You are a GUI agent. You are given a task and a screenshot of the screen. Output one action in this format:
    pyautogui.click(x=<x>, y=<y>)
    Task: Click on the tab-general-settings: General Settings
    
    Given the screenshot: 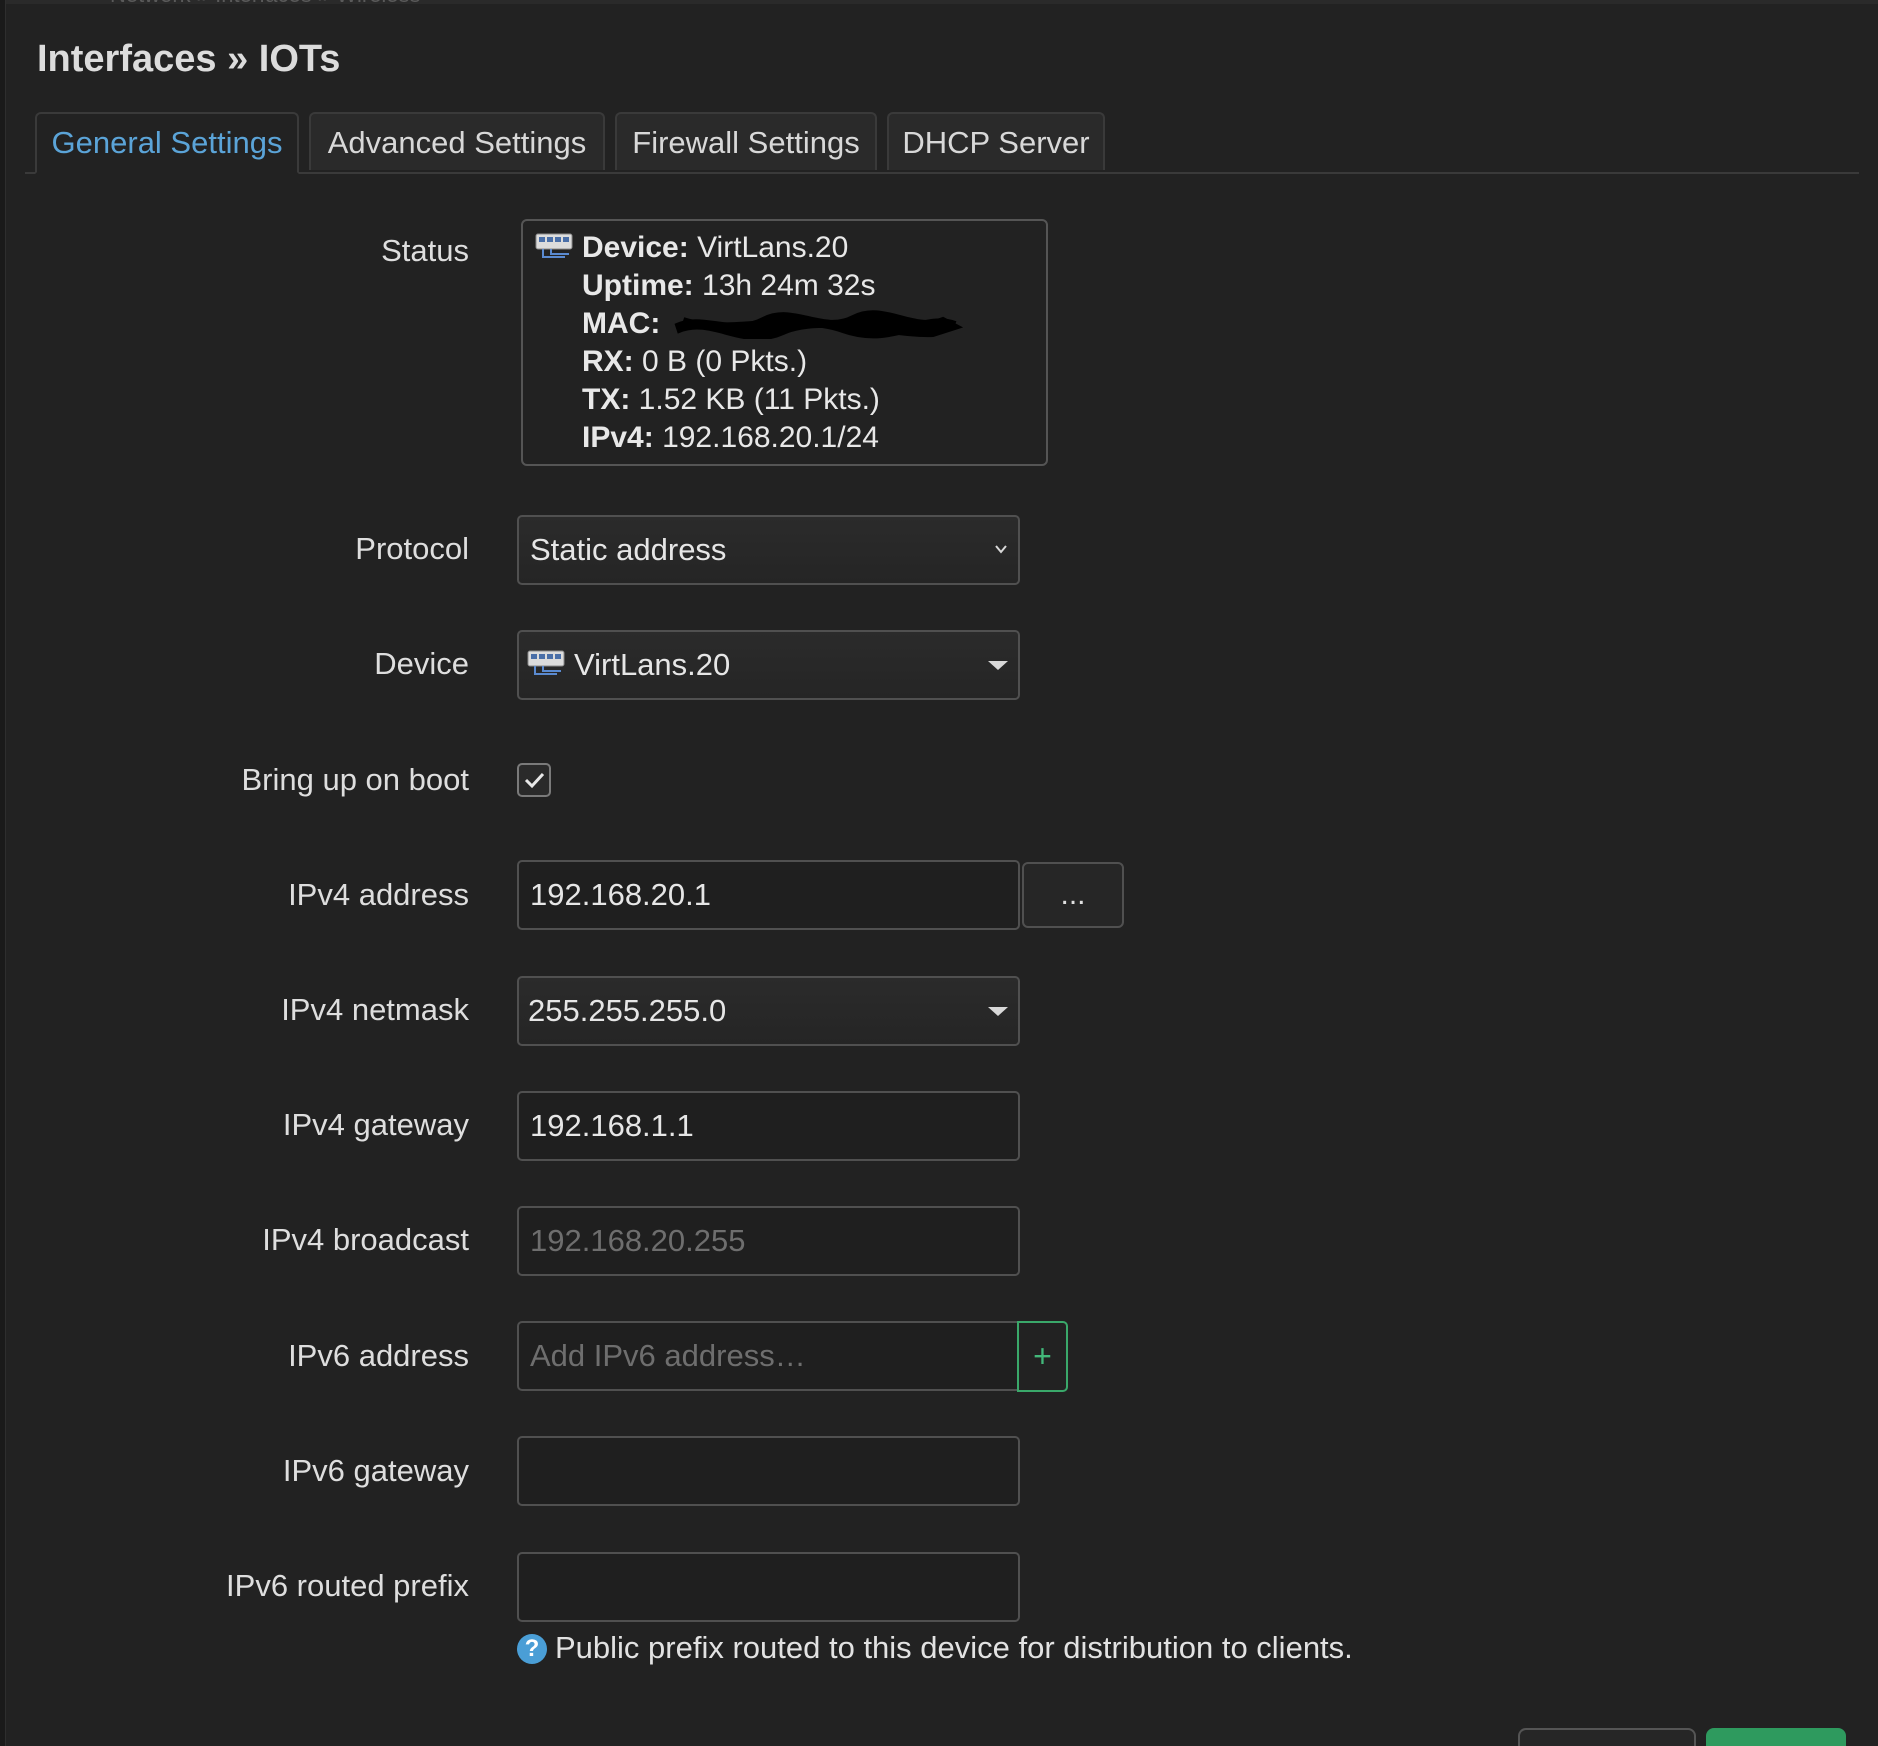 What is the action you would take?
    pyautogui.click(x=167, y=143)
    